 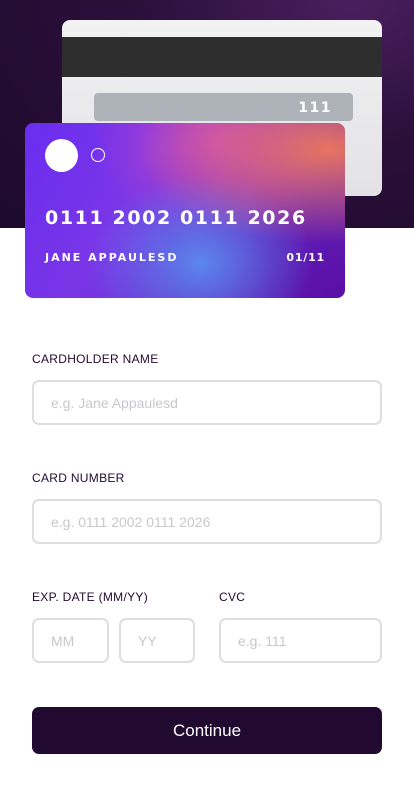 What do you see at coordinates (222, 57) in the screenshot?
I see `magnetic-stripe` at bounding box center [222, 57].